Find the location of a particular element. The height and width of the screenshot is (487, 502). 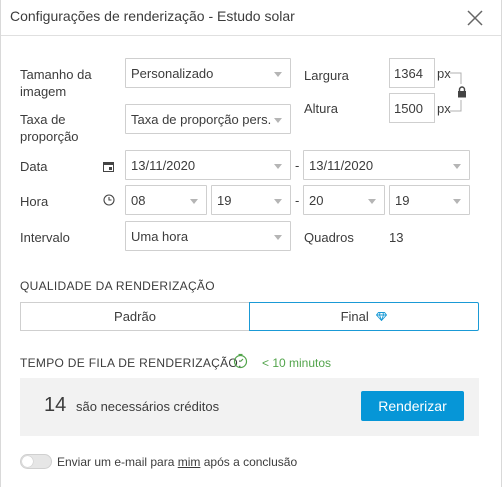

credits-text: são necessários créditos is located at coordinates (148, 406).